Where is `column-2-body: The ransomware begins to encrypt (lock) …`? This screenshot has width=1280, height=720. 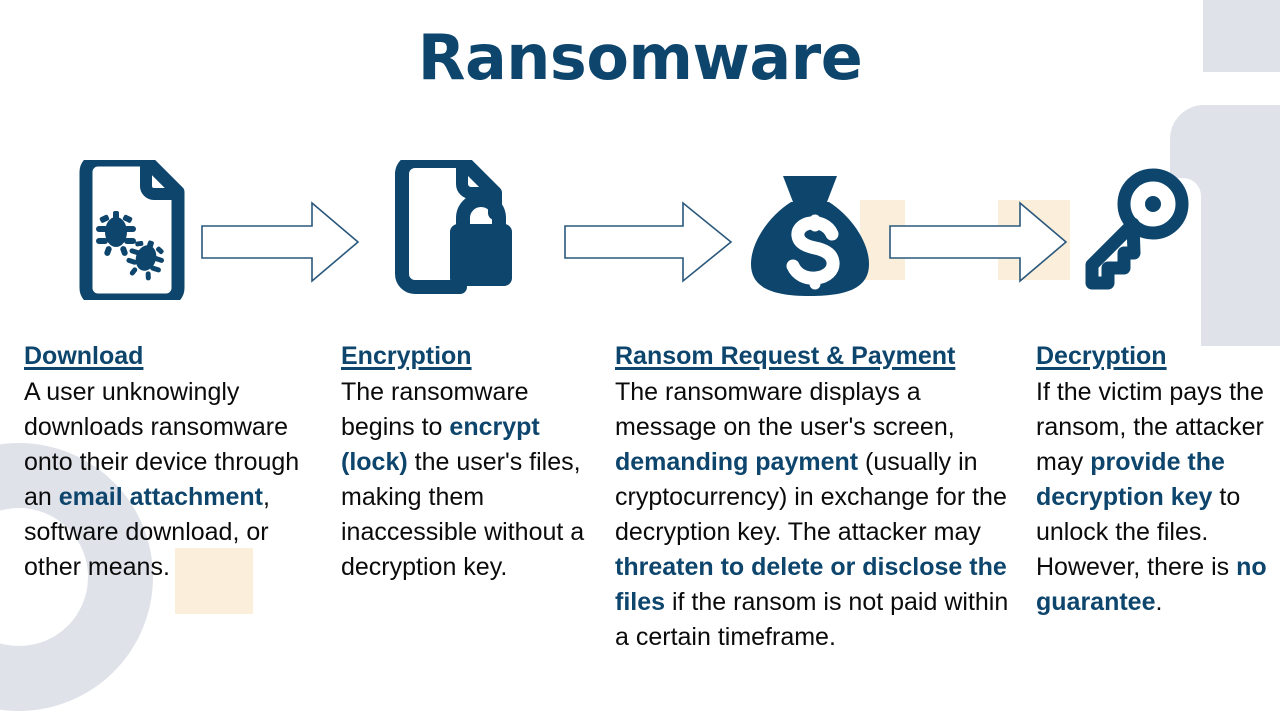 column-2-body: The ransomware begins to encrypt (lock) … is located at coordinates (465, 480).